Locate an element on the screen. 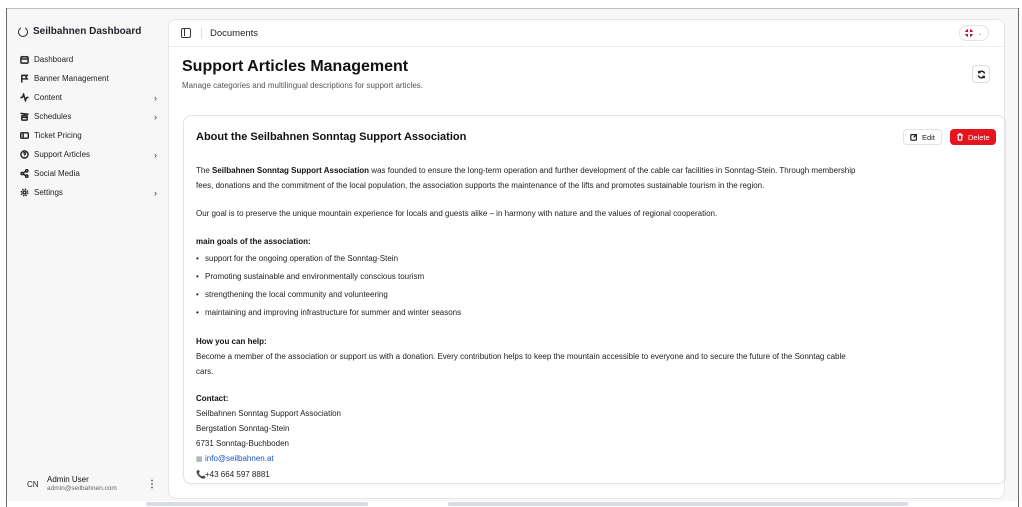 The image size is (1022, 507). logo-icon is located at coordinates (23, 31).